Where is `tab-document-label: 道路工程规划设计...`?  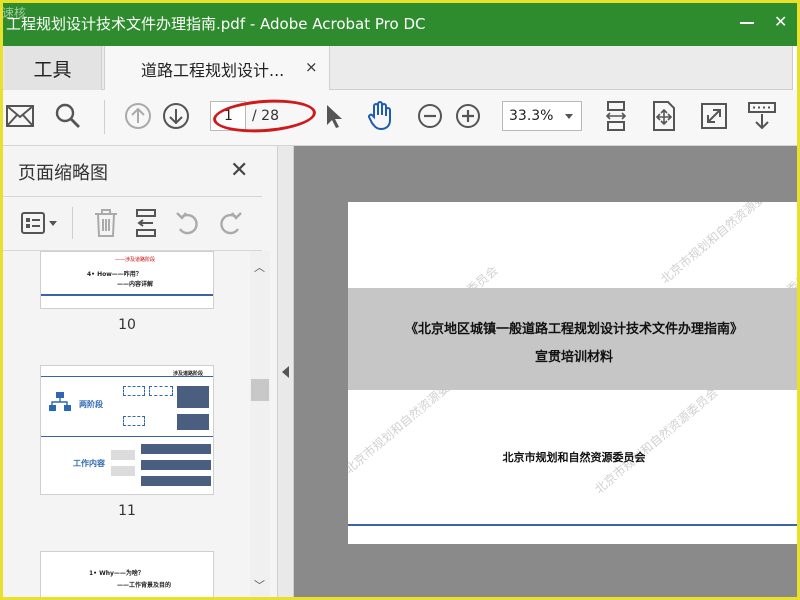 tab-document-label: 道路工程规划设计... is located at coordinates (213, 70).